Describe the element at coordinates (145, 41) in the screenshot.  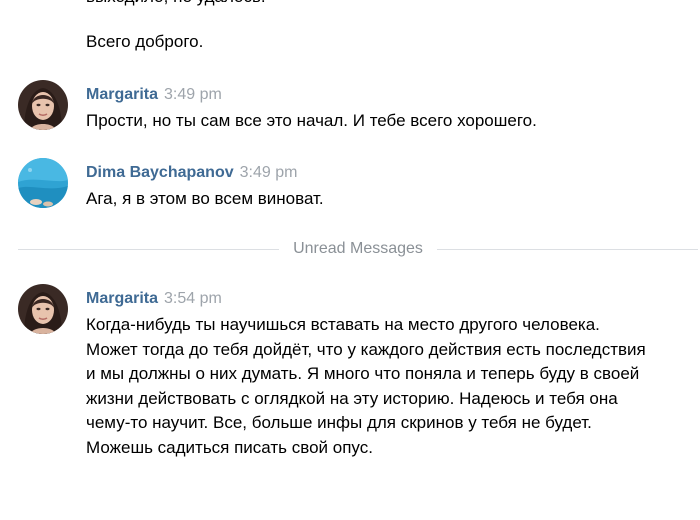
I see `previous-message-continuation: Всего доброго.` at that location.